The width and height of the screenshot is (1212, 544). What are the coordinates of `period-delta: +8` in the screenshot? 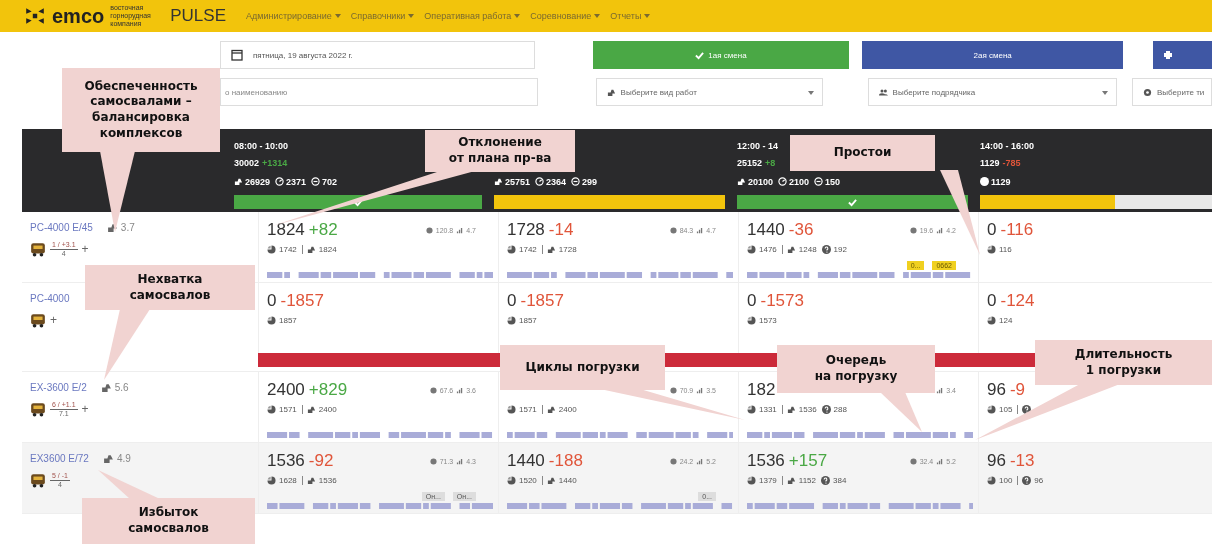 It's located at (770, 164).